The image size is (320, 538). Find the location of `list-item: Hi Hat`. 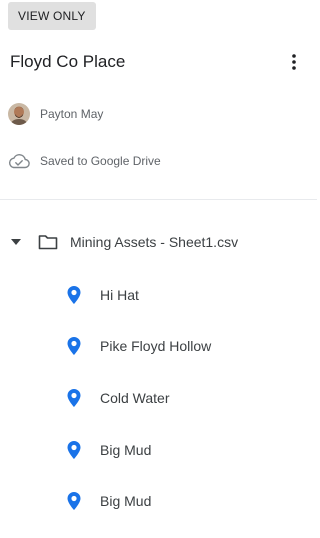

list-item: Hi Hat is located at coordinates (102, 295).